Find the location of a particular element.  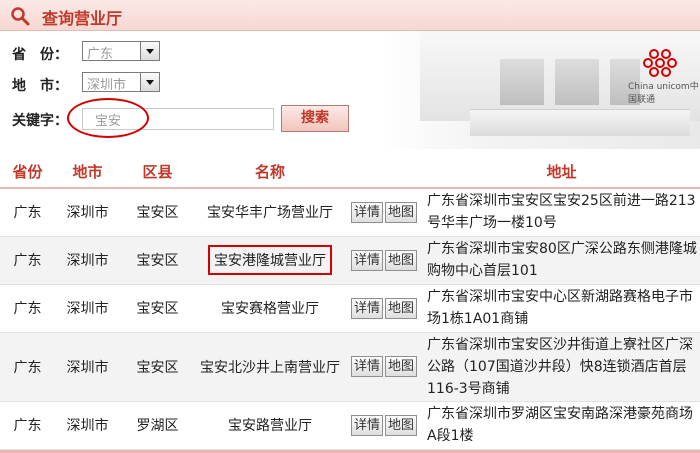

table-header-row: 省份 地市 区县 名称 地址 is located at coordinates (350, 172).